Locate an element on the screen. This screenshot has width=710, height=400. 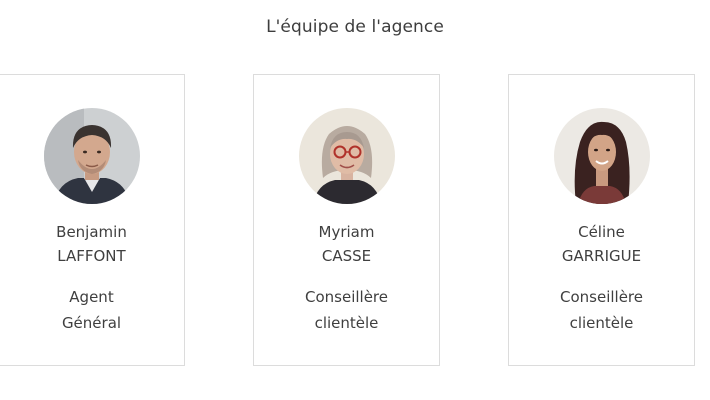
member-last-name: GARRIGUE is located at coordinates (601, 256).